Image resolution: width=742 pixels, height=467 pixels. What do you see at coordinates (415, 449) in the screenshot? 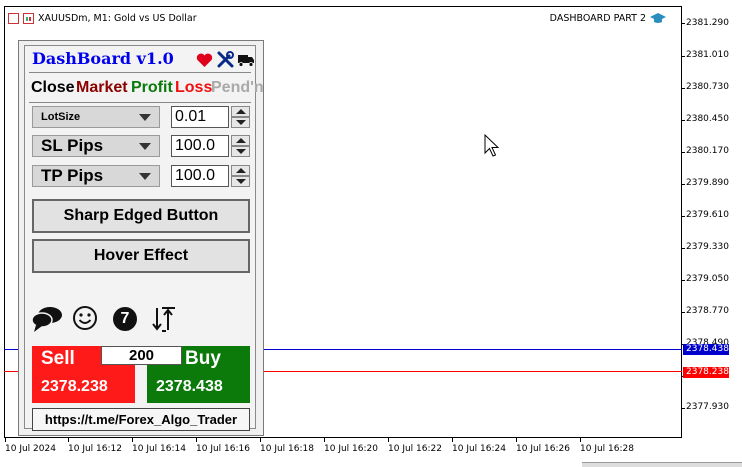
I see `time-label: 10 Jul 16:22` at bounding box center [415, 449].